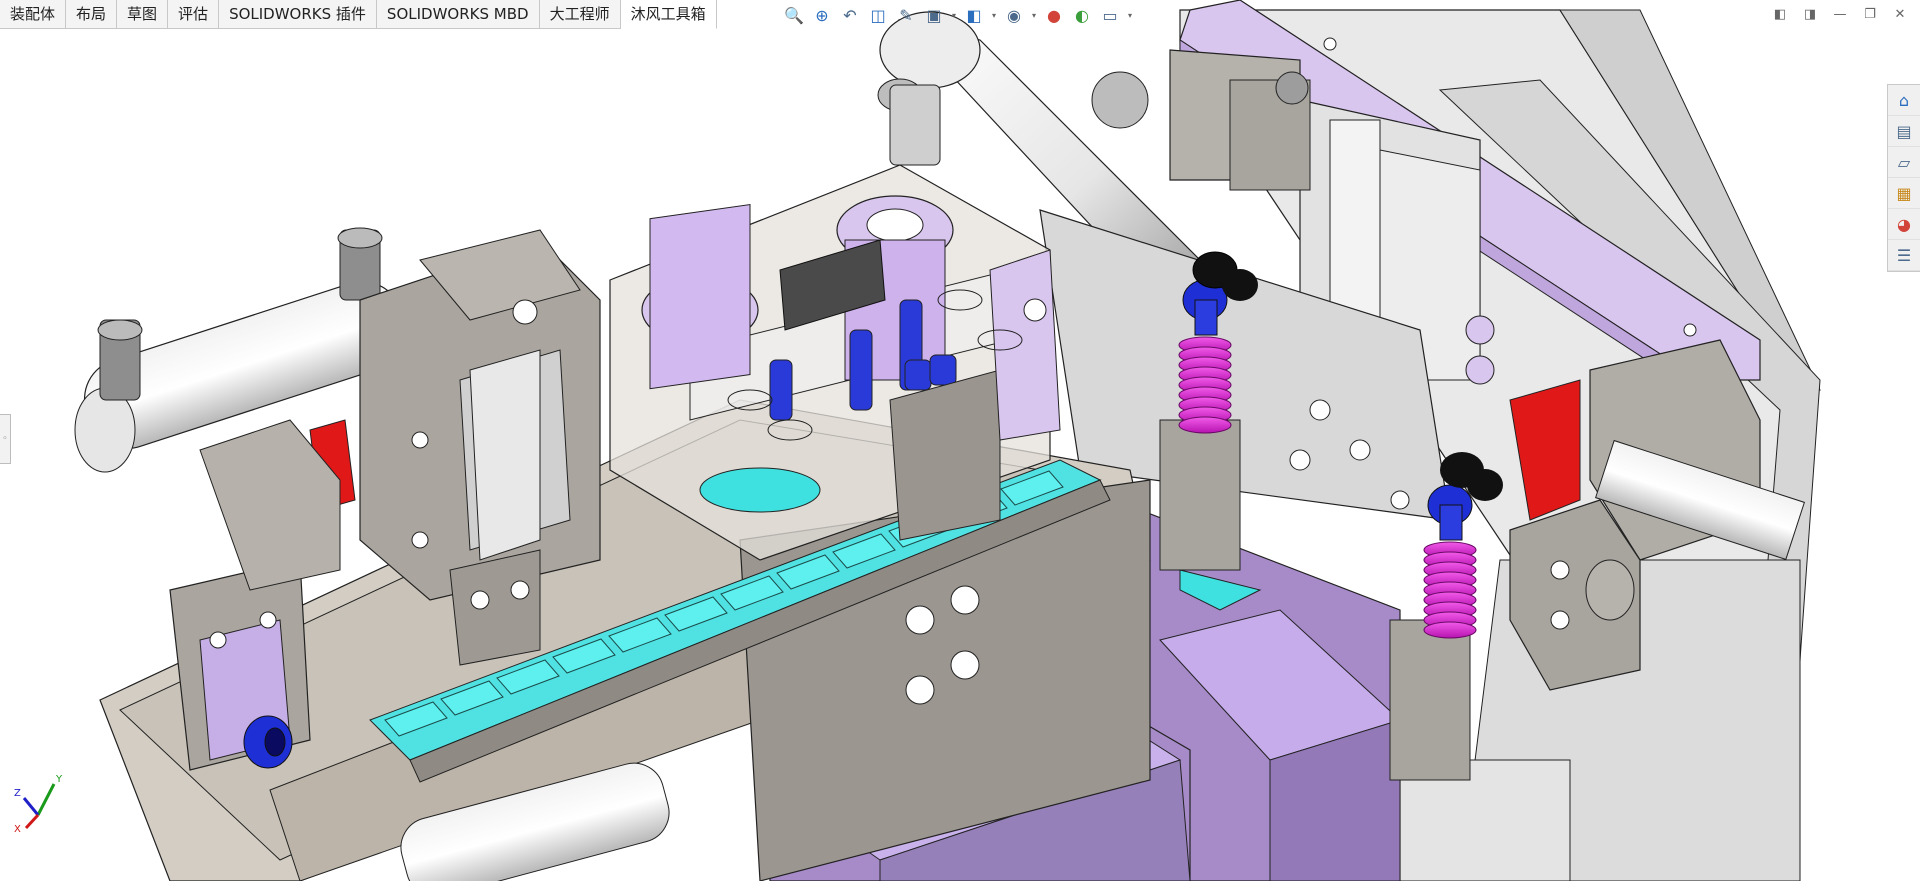 This screenshot has height=881, width=1920. What do you see at coordinates (906, 15) in the screenshot?
I see `dynamic-annotation-icon: ✎` at bounding box center [906, 15].